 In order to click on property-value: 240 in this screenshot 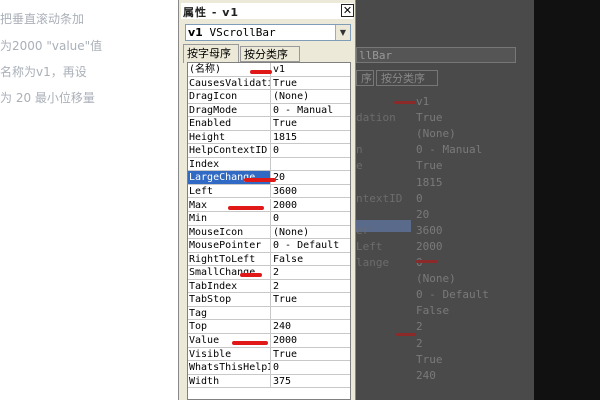, I will do `click(282, 326)`.